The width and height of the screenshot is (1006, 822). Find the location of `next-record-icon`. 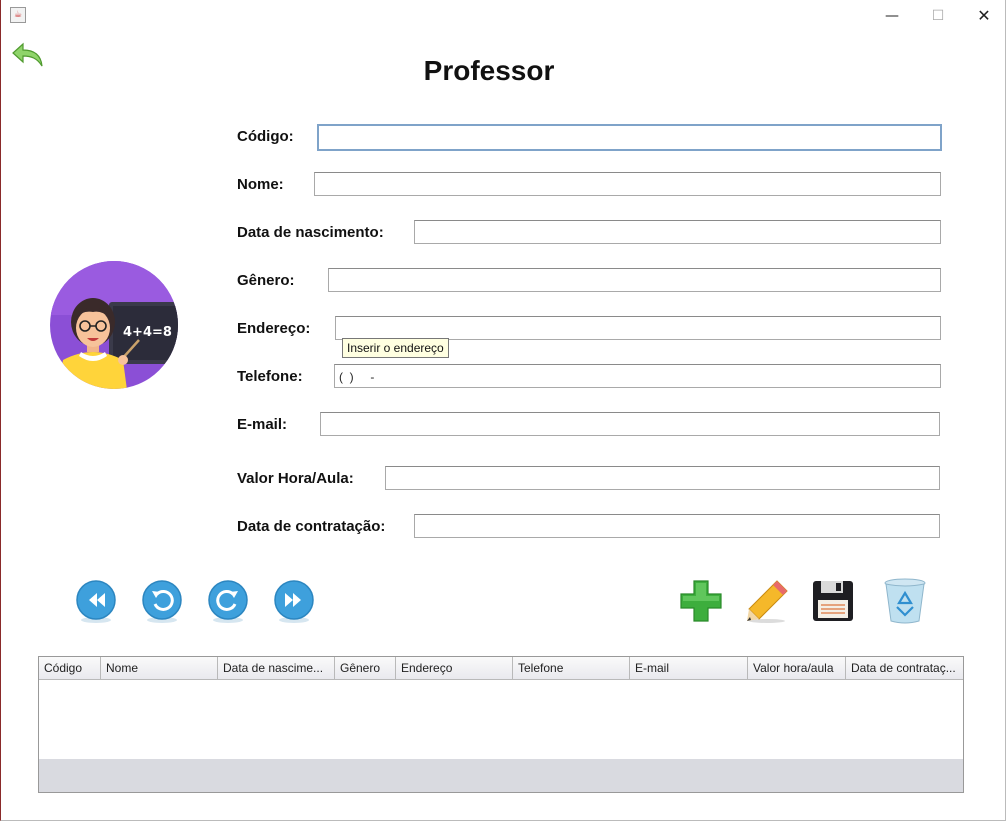

next-record-icon is located at coordinates (228, 602).